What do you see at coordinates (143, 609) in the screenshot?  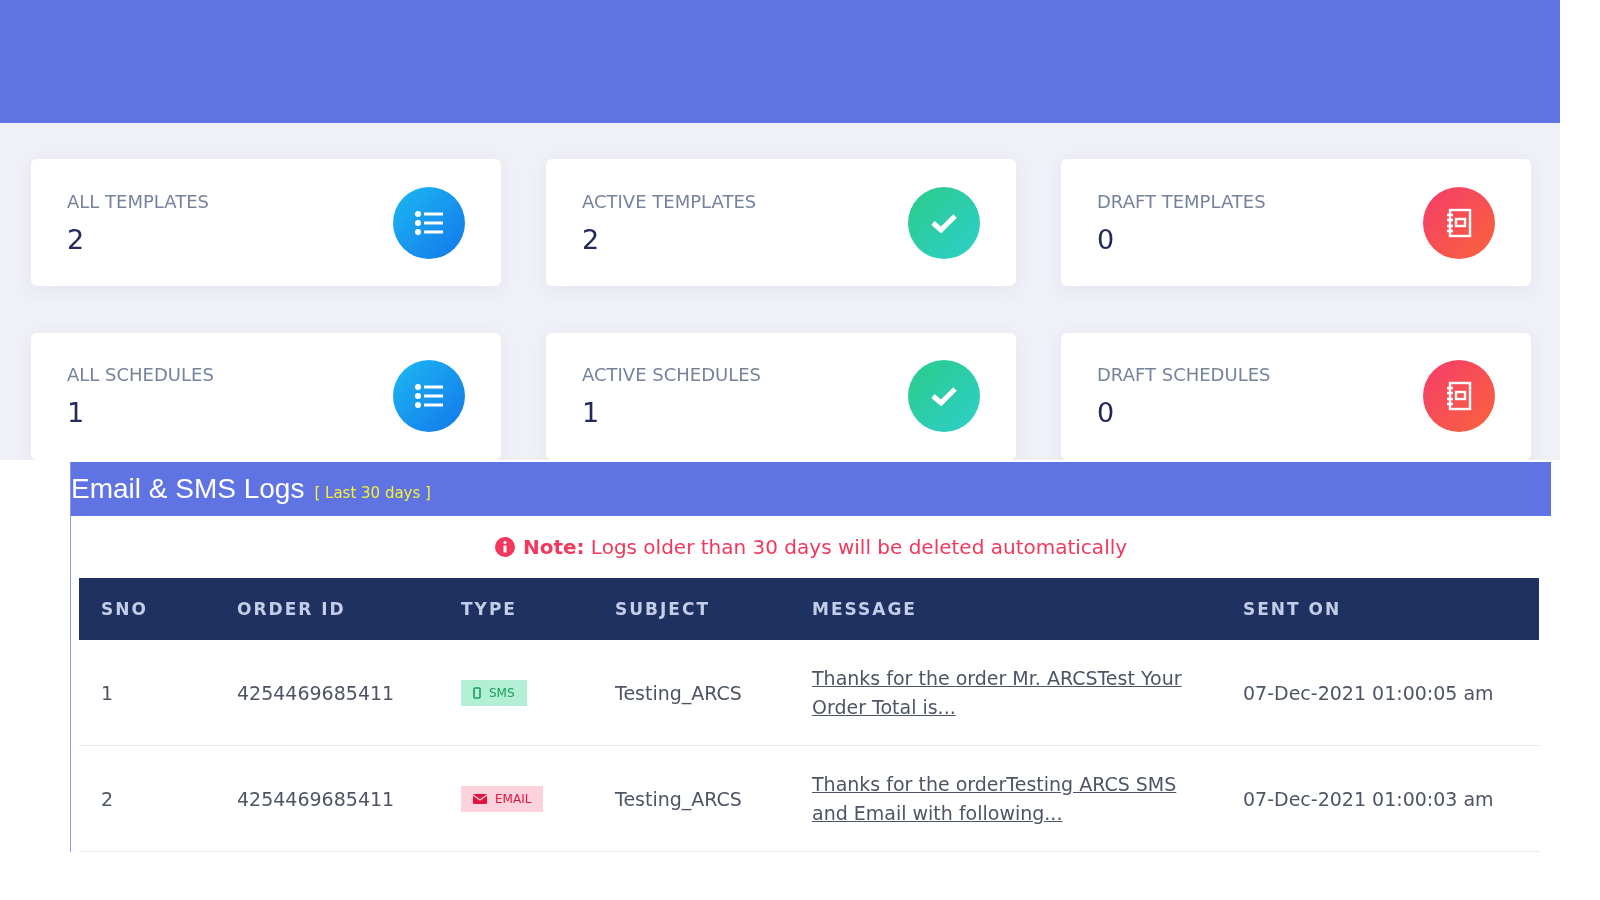 I see `column-header: SNO` at bounding box center [143, 609].